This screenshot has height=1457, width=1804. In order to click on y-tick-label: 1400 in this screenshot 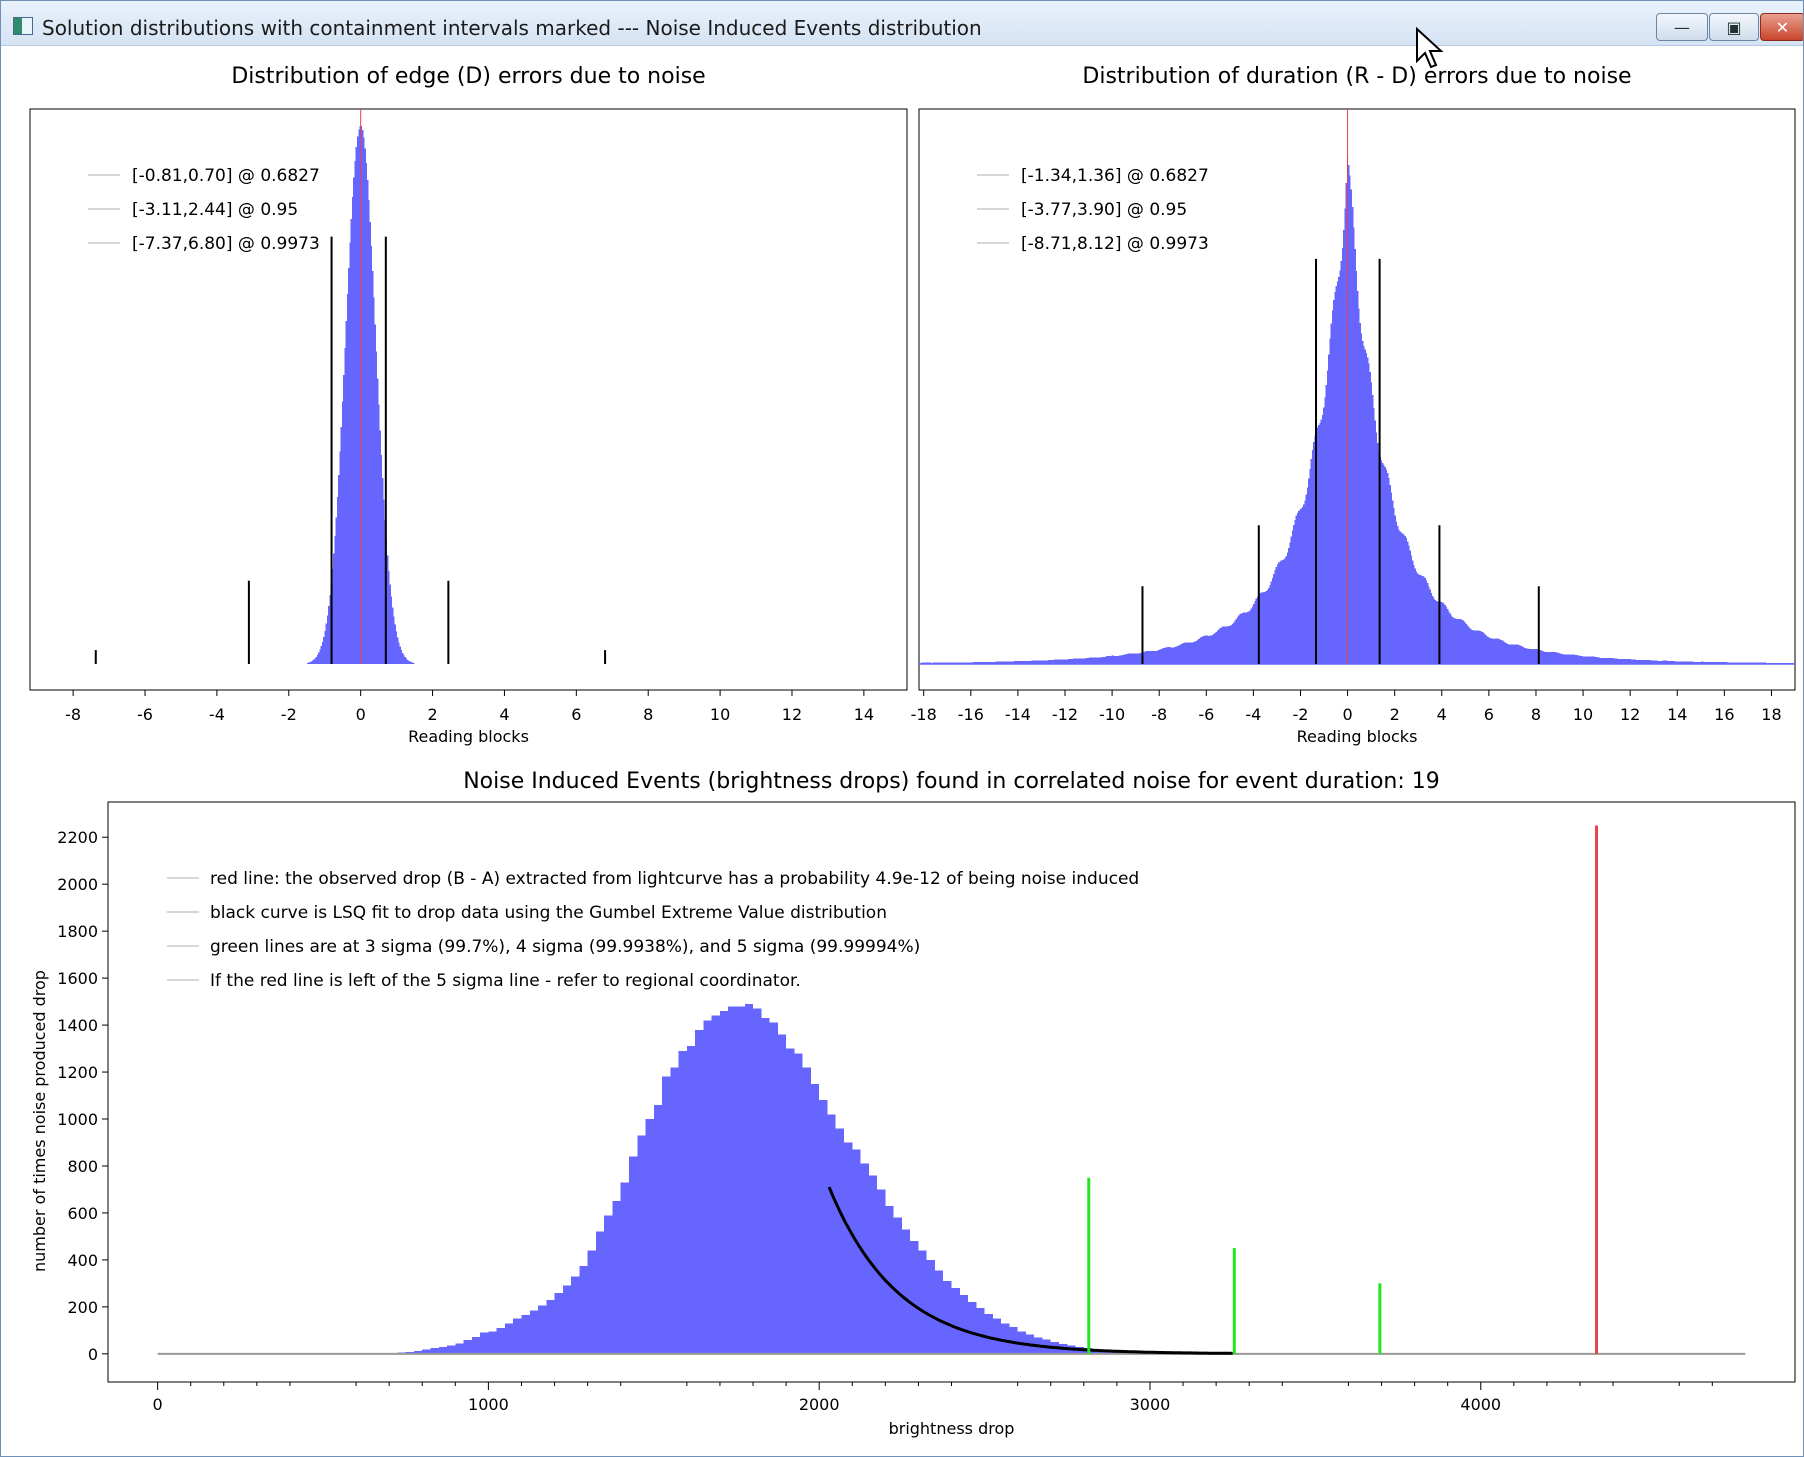, I will do `click(77, 1025)`.